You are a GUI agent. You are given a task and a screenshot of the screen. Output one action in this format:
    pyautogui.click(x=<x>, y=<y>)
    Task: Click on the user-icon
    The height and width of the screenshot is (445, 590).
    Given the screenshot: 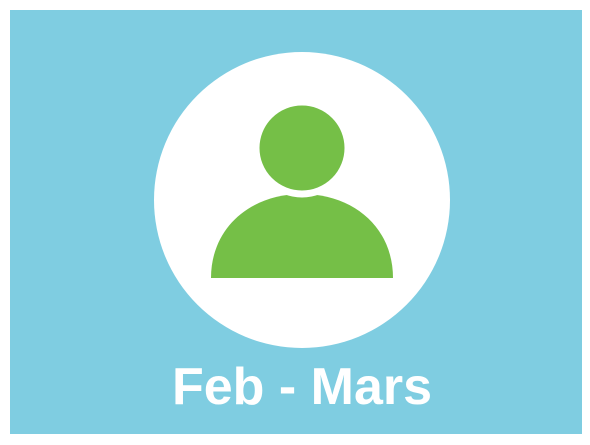 What is the action you would take?
    pyautogui.click(x=302, y=188)
    